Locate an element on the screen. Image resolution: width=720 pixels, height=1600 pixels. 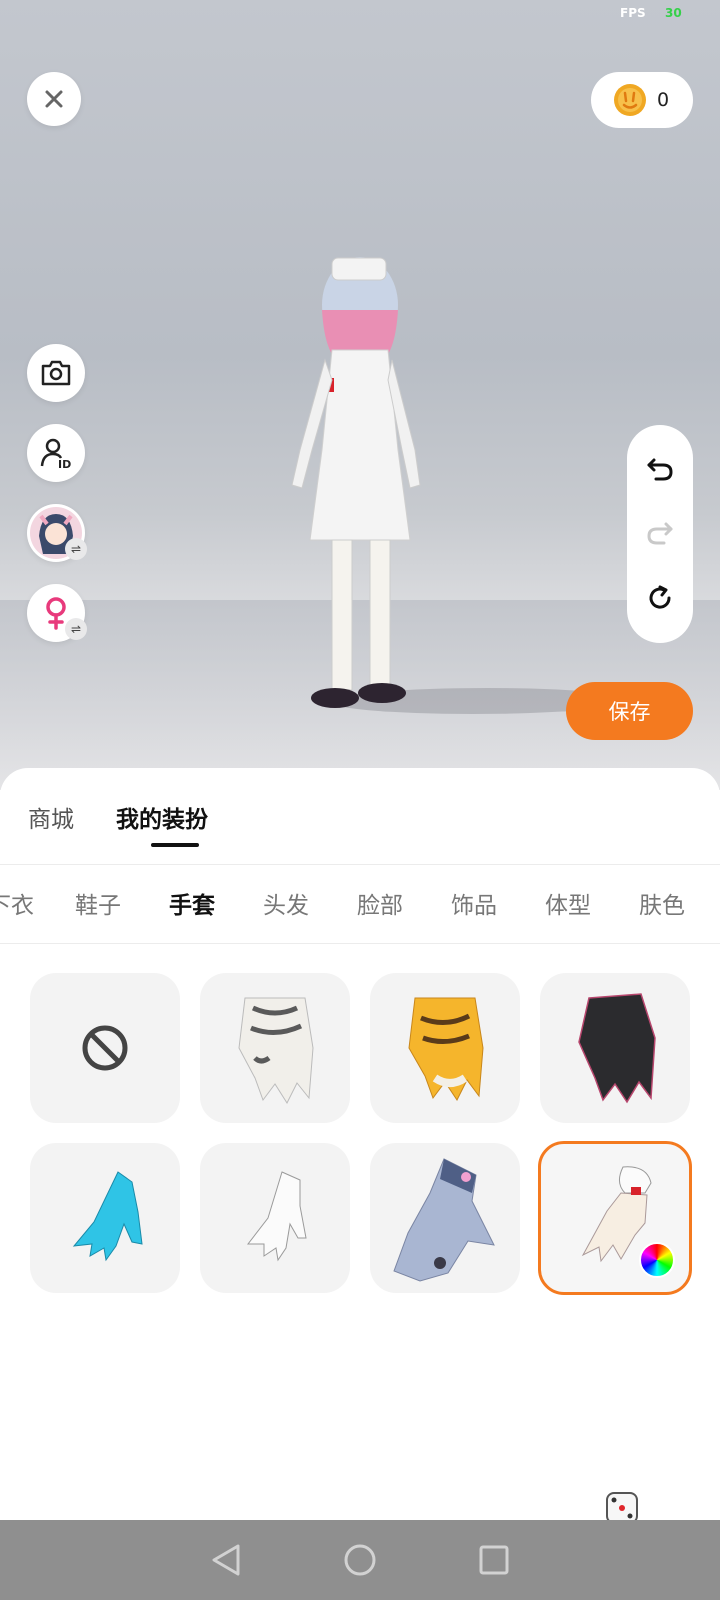
reset-icon is located at coordinates (660, 598).